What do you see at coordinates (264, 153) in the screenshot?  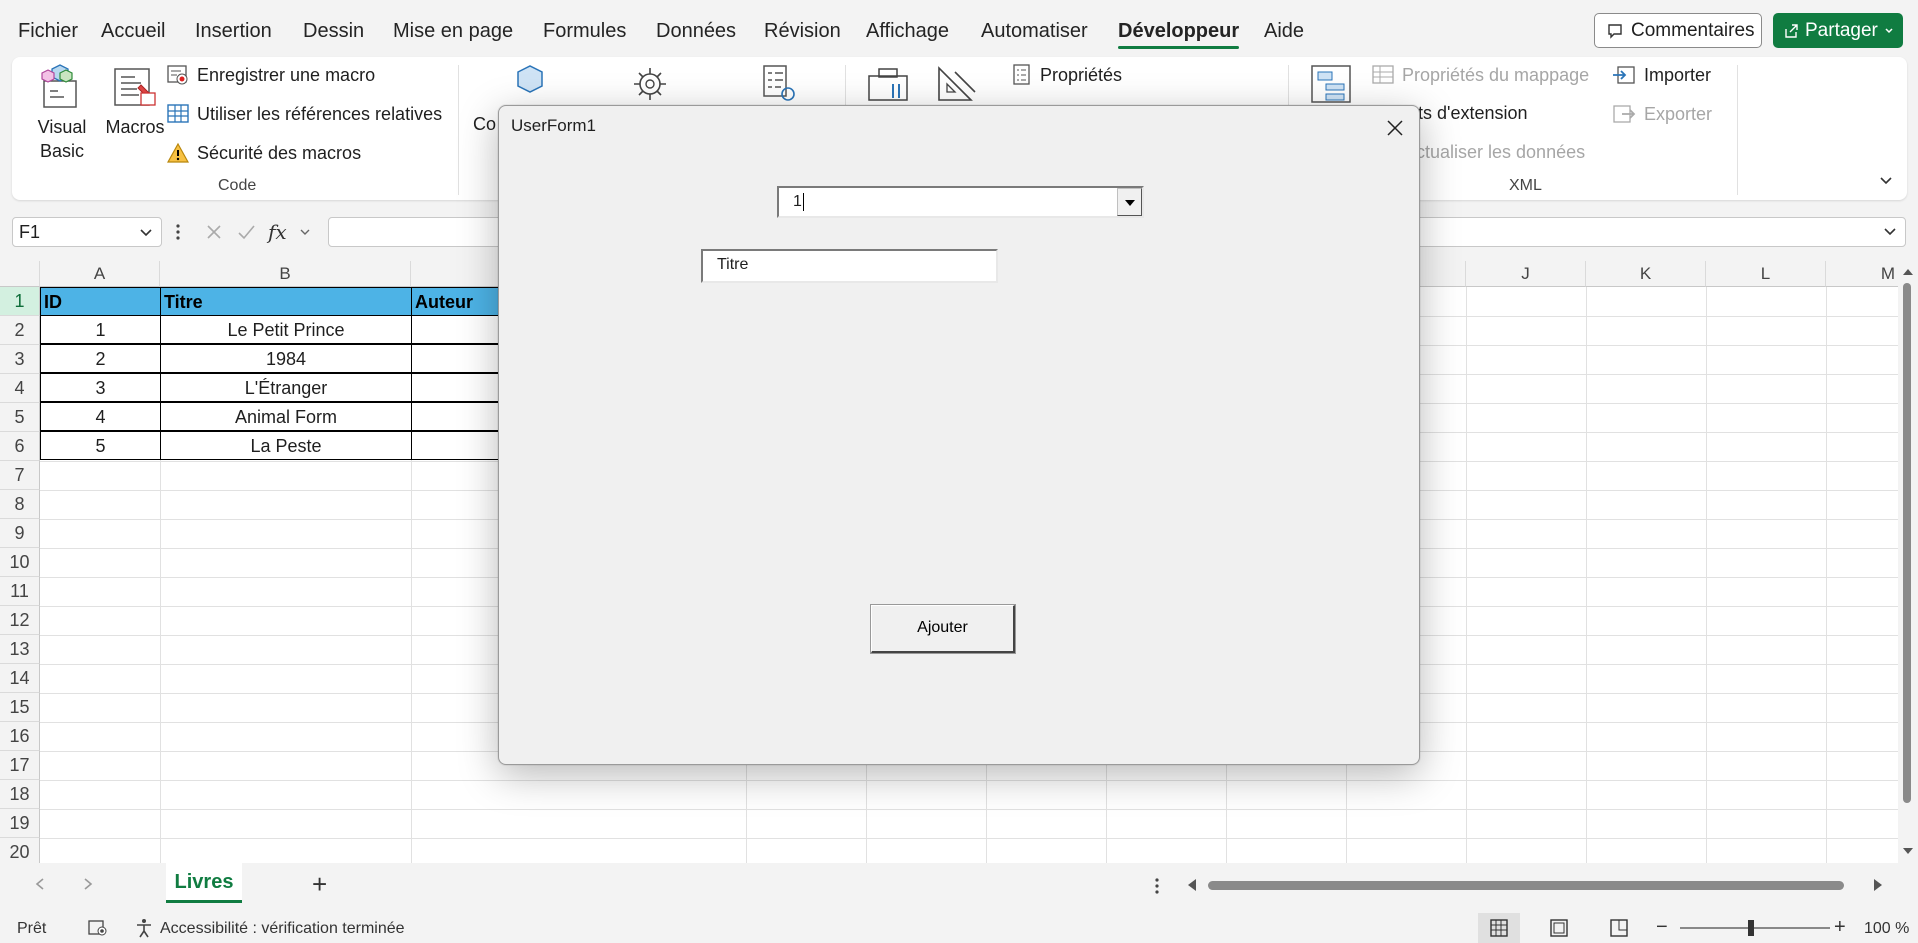 I see `macro-security-button: Sécurité des macros` at bounding box center [264, 153].